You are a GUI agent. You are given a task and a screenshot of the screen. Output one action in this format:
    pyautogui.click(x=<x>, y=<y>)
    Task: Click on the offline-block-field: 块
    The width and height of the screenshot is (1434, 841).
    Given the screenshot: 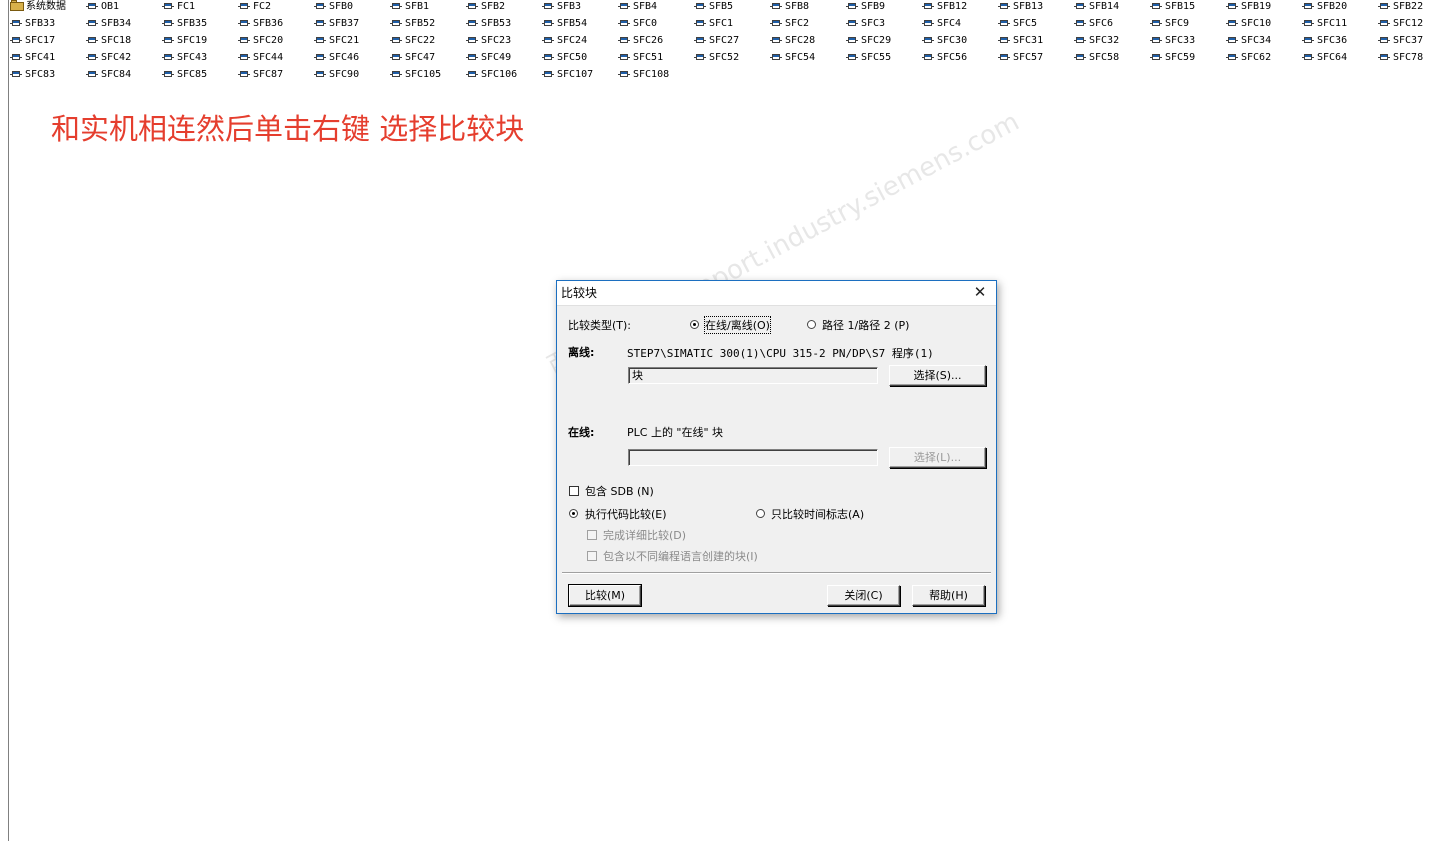 What is the action you would take?
    pyautogui.click(x=753, y=375)
    